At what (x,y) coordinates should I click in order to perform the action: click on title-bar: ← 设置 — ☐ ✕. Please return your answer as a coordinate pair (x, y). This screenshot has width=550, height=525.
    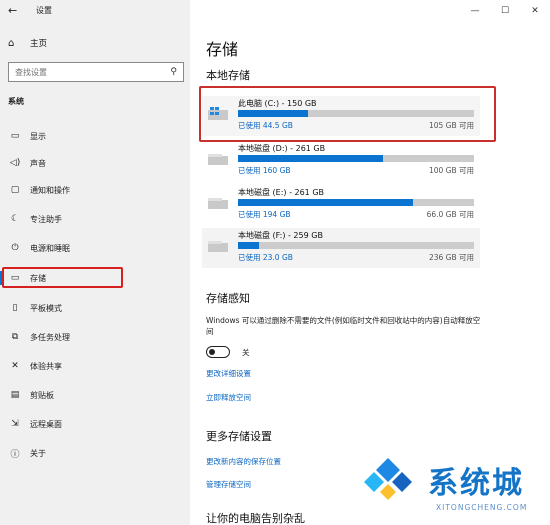
    Looking at the image, I should click on (275, 11).